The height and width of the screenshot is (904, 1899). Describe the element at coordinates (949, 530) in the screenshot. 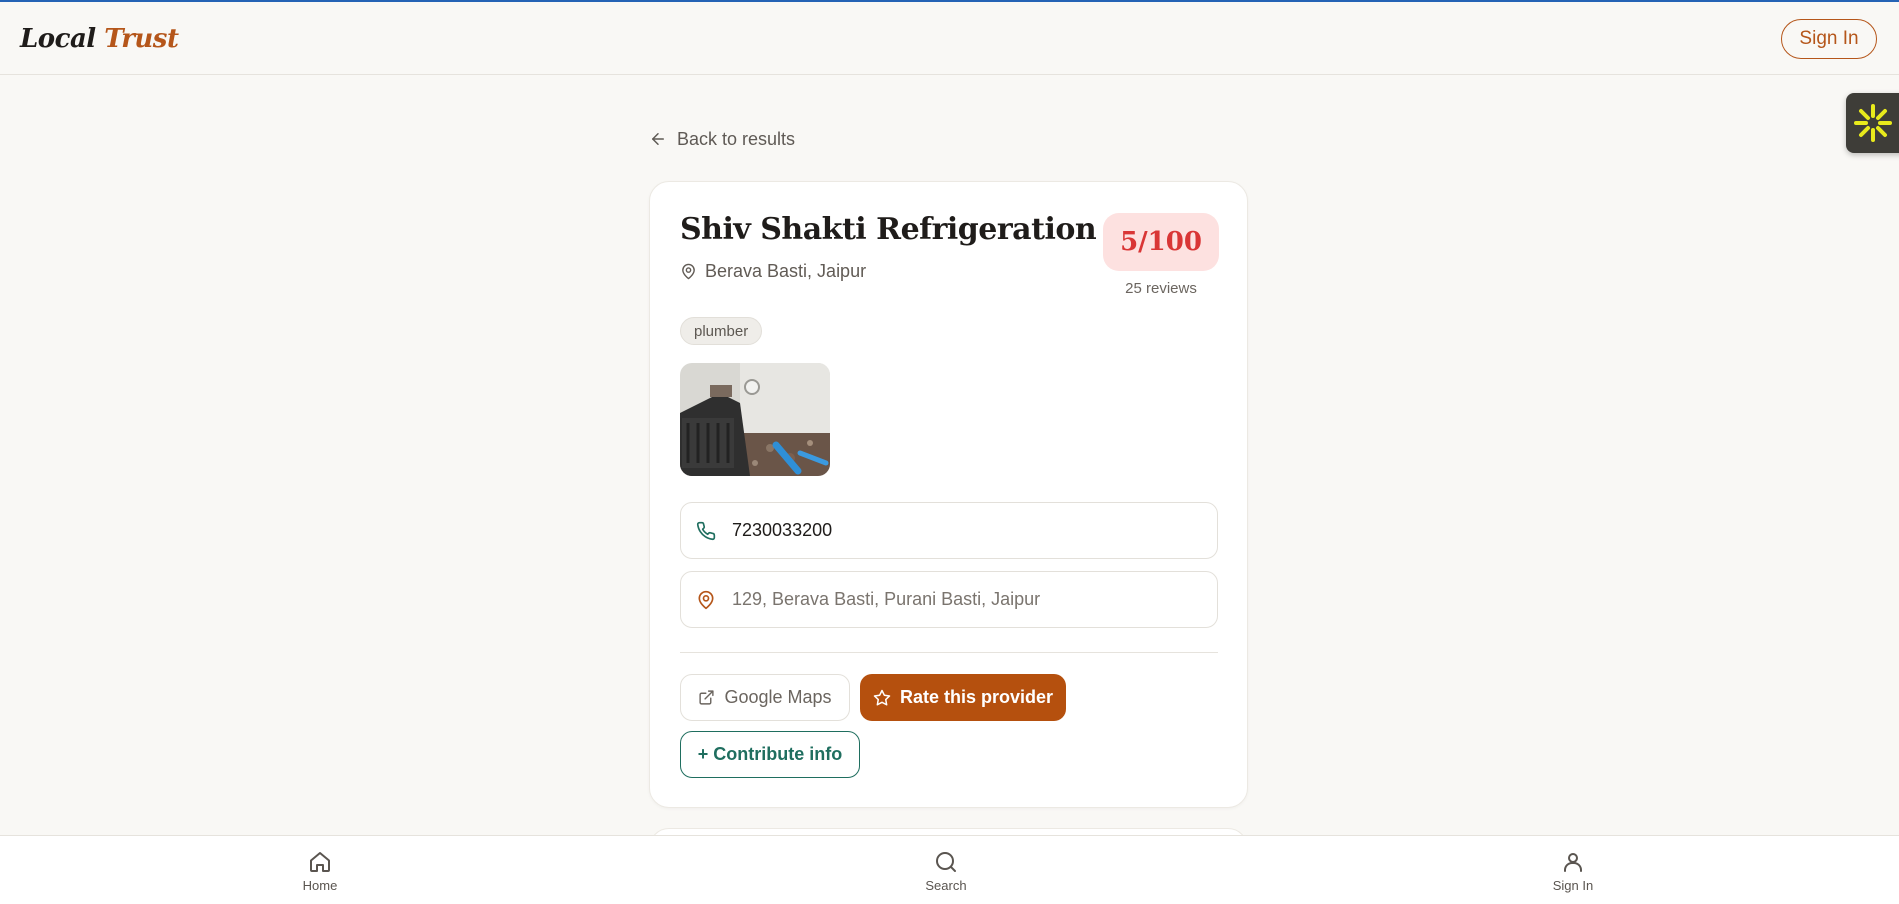

I see `phone-row: 7230033200` at that location.